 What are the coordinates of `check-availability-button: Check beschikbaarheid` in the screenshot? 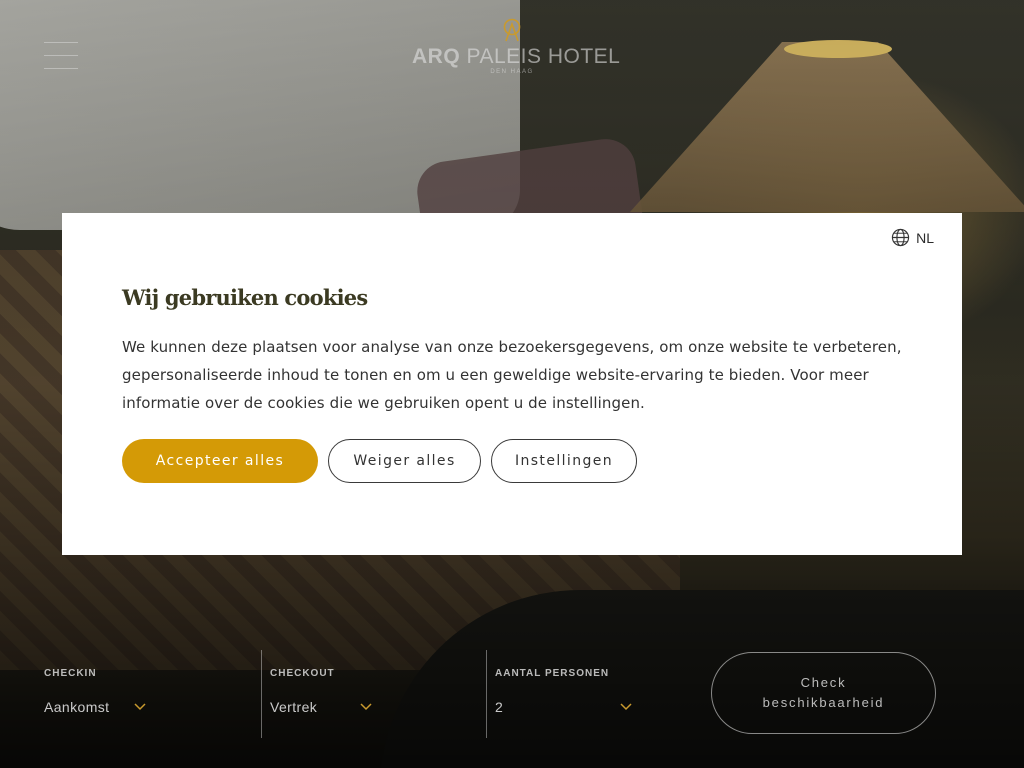 It's located at (823, 693).